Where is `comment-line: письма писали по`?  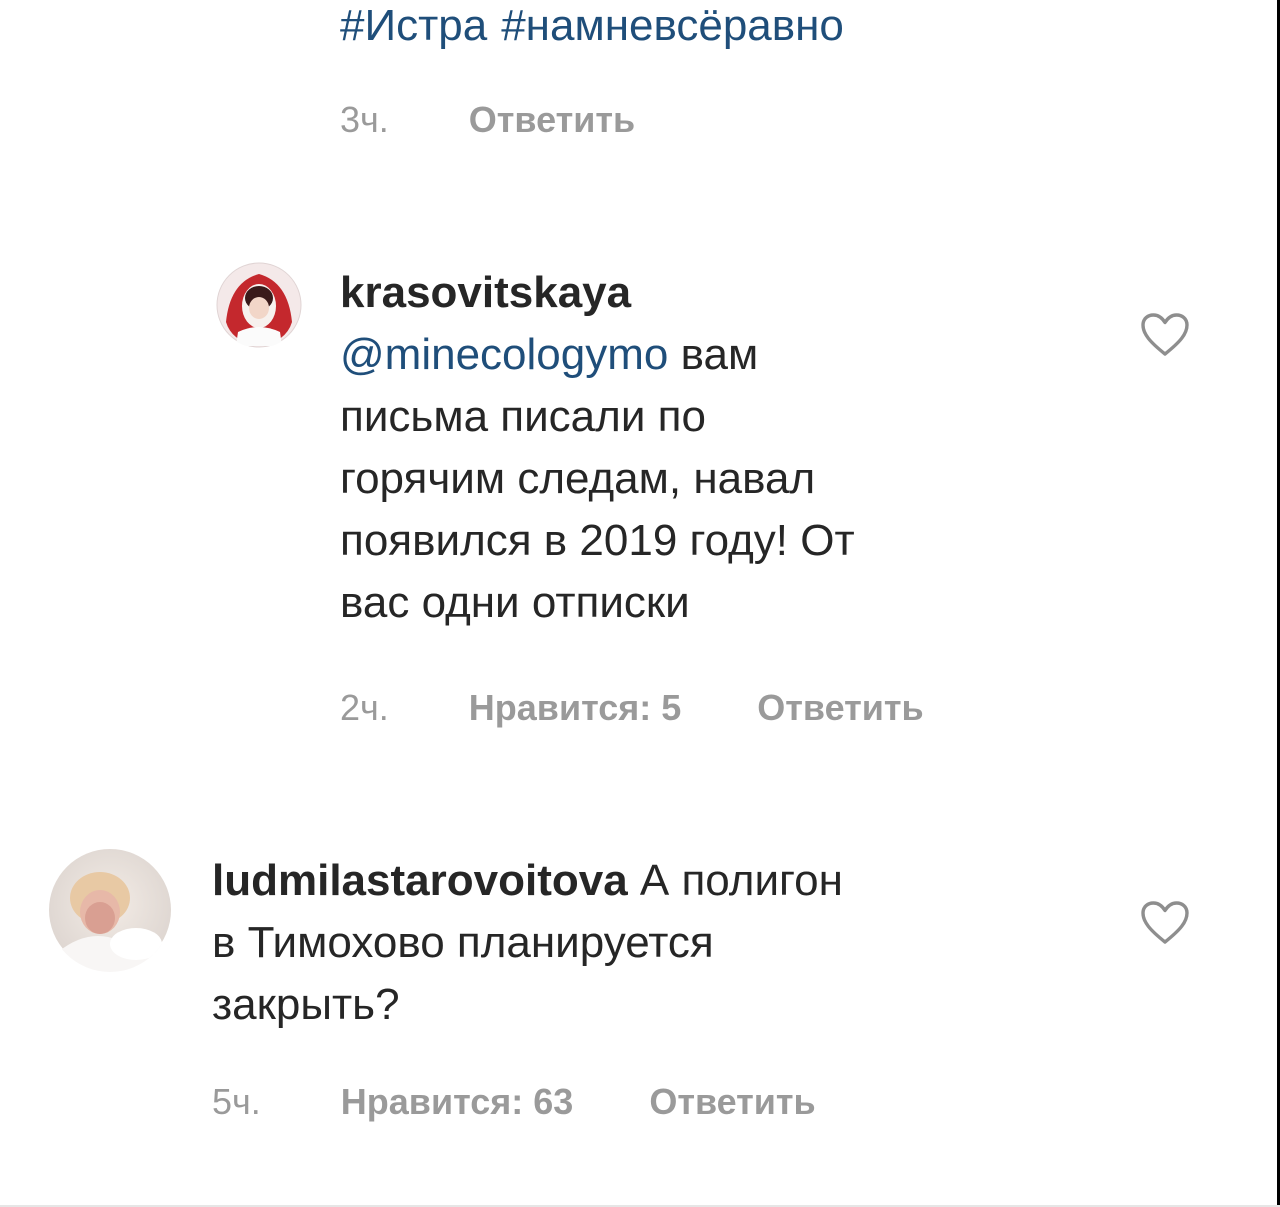
comment-line: письма писали по is located at coordinates (523, 416).